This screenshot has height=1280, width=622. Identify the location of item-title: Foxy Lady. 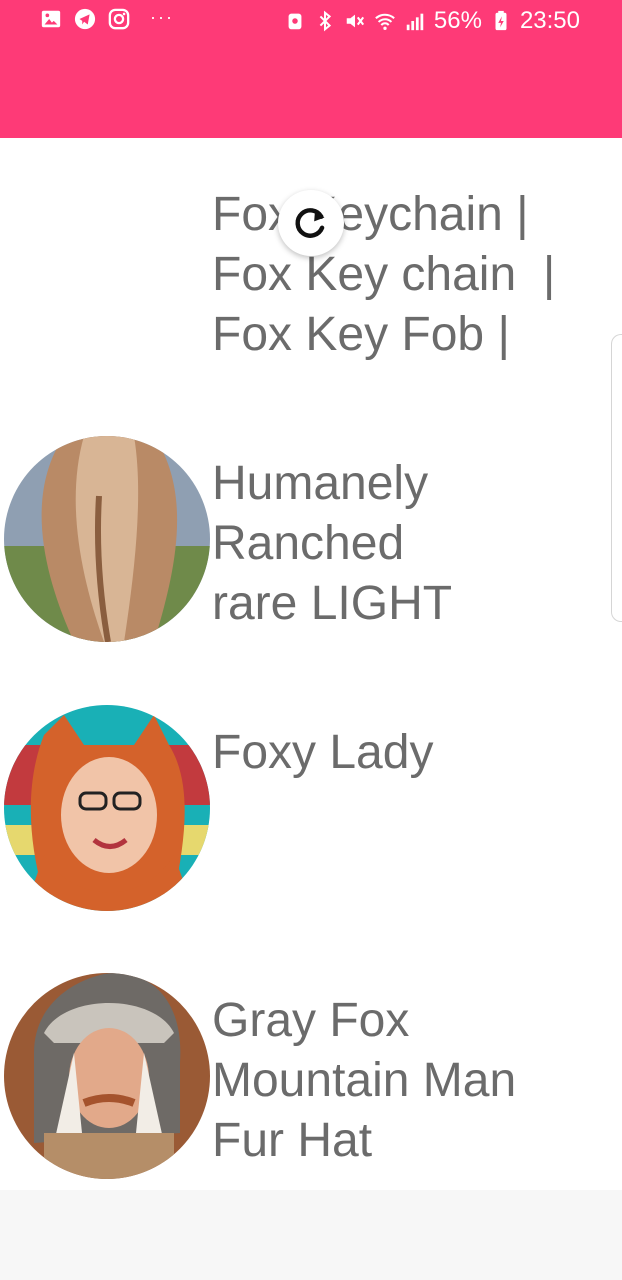
(323, 752).